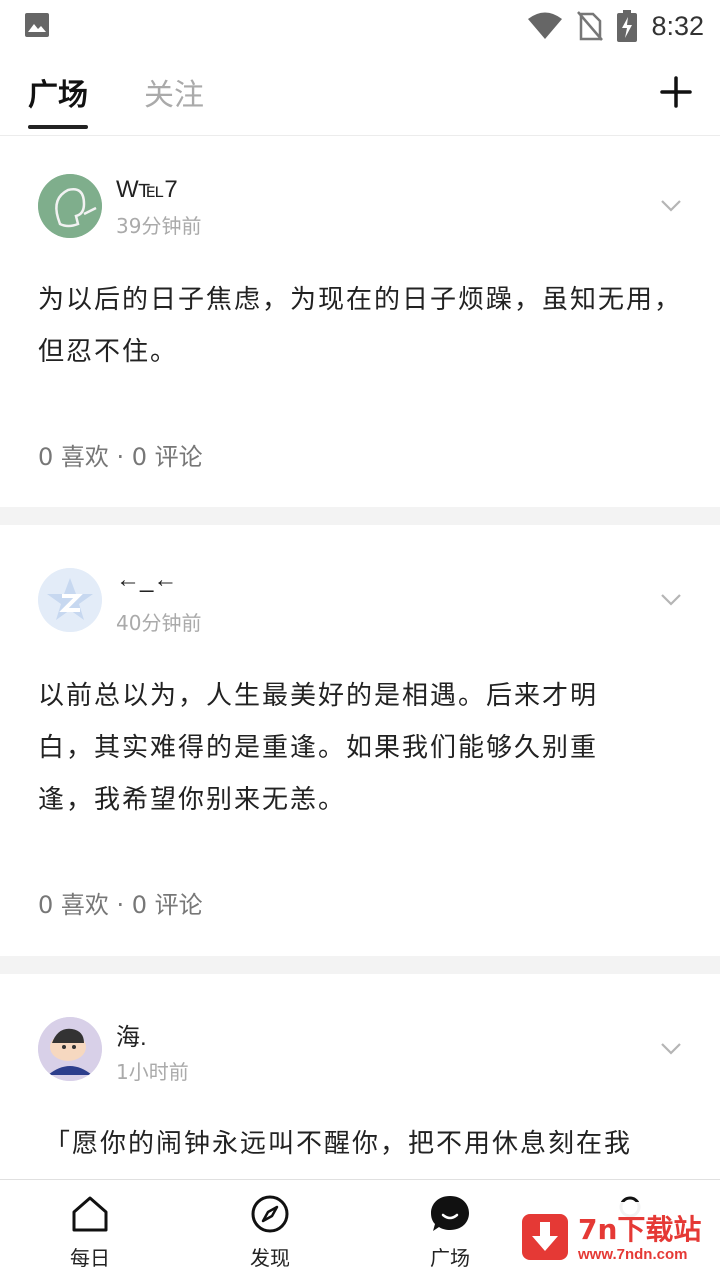 This screenshot has width=720, height=1280. I want to click on nav-label: 广场, so click(450, 1258).